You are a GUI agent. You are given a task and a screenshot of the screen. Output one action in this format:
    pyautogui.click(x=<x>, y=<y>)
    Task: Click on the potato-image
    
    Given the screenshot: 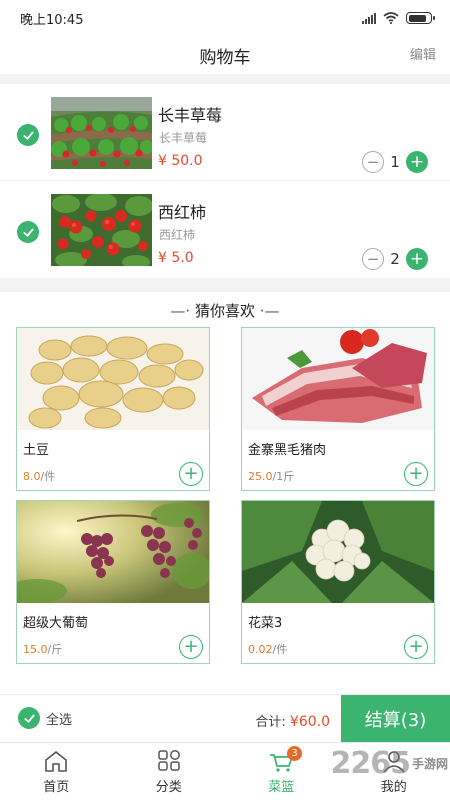 What is the action you would take?
    pyautogui.click(x=113, y=379)
    